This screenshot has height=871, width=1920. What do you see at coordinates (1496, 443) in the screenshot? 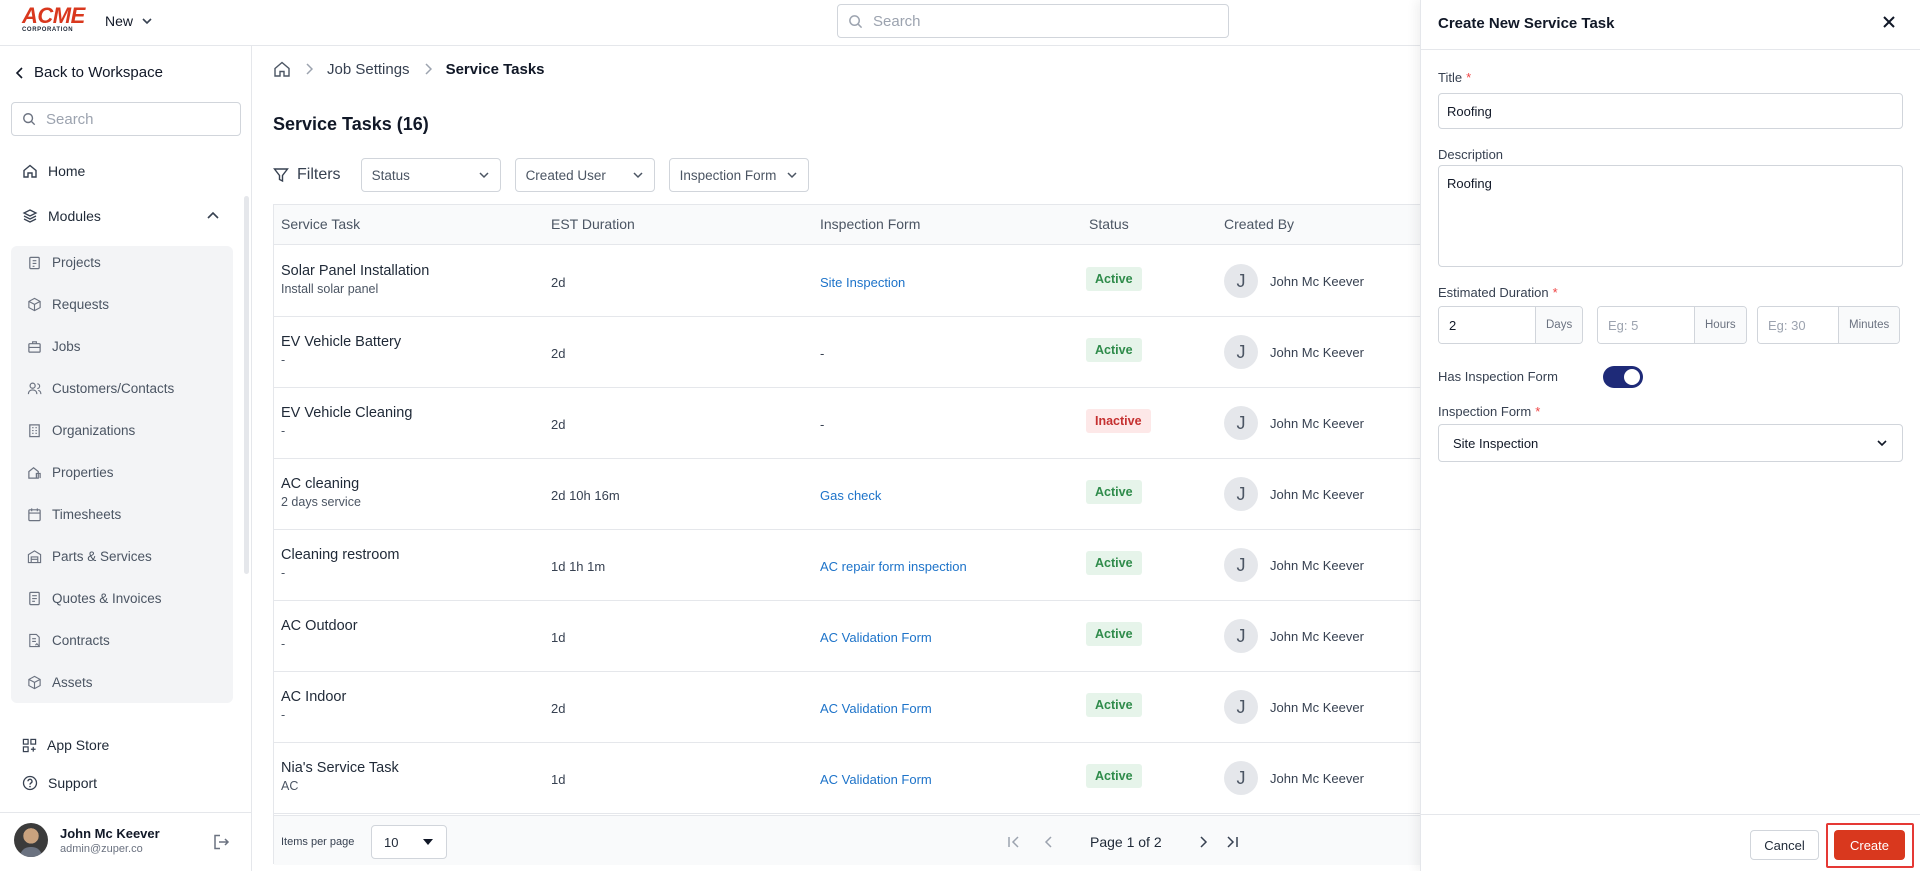
I see `inspection-form-value: Site Inspection` at bounding box center [1496, 443].